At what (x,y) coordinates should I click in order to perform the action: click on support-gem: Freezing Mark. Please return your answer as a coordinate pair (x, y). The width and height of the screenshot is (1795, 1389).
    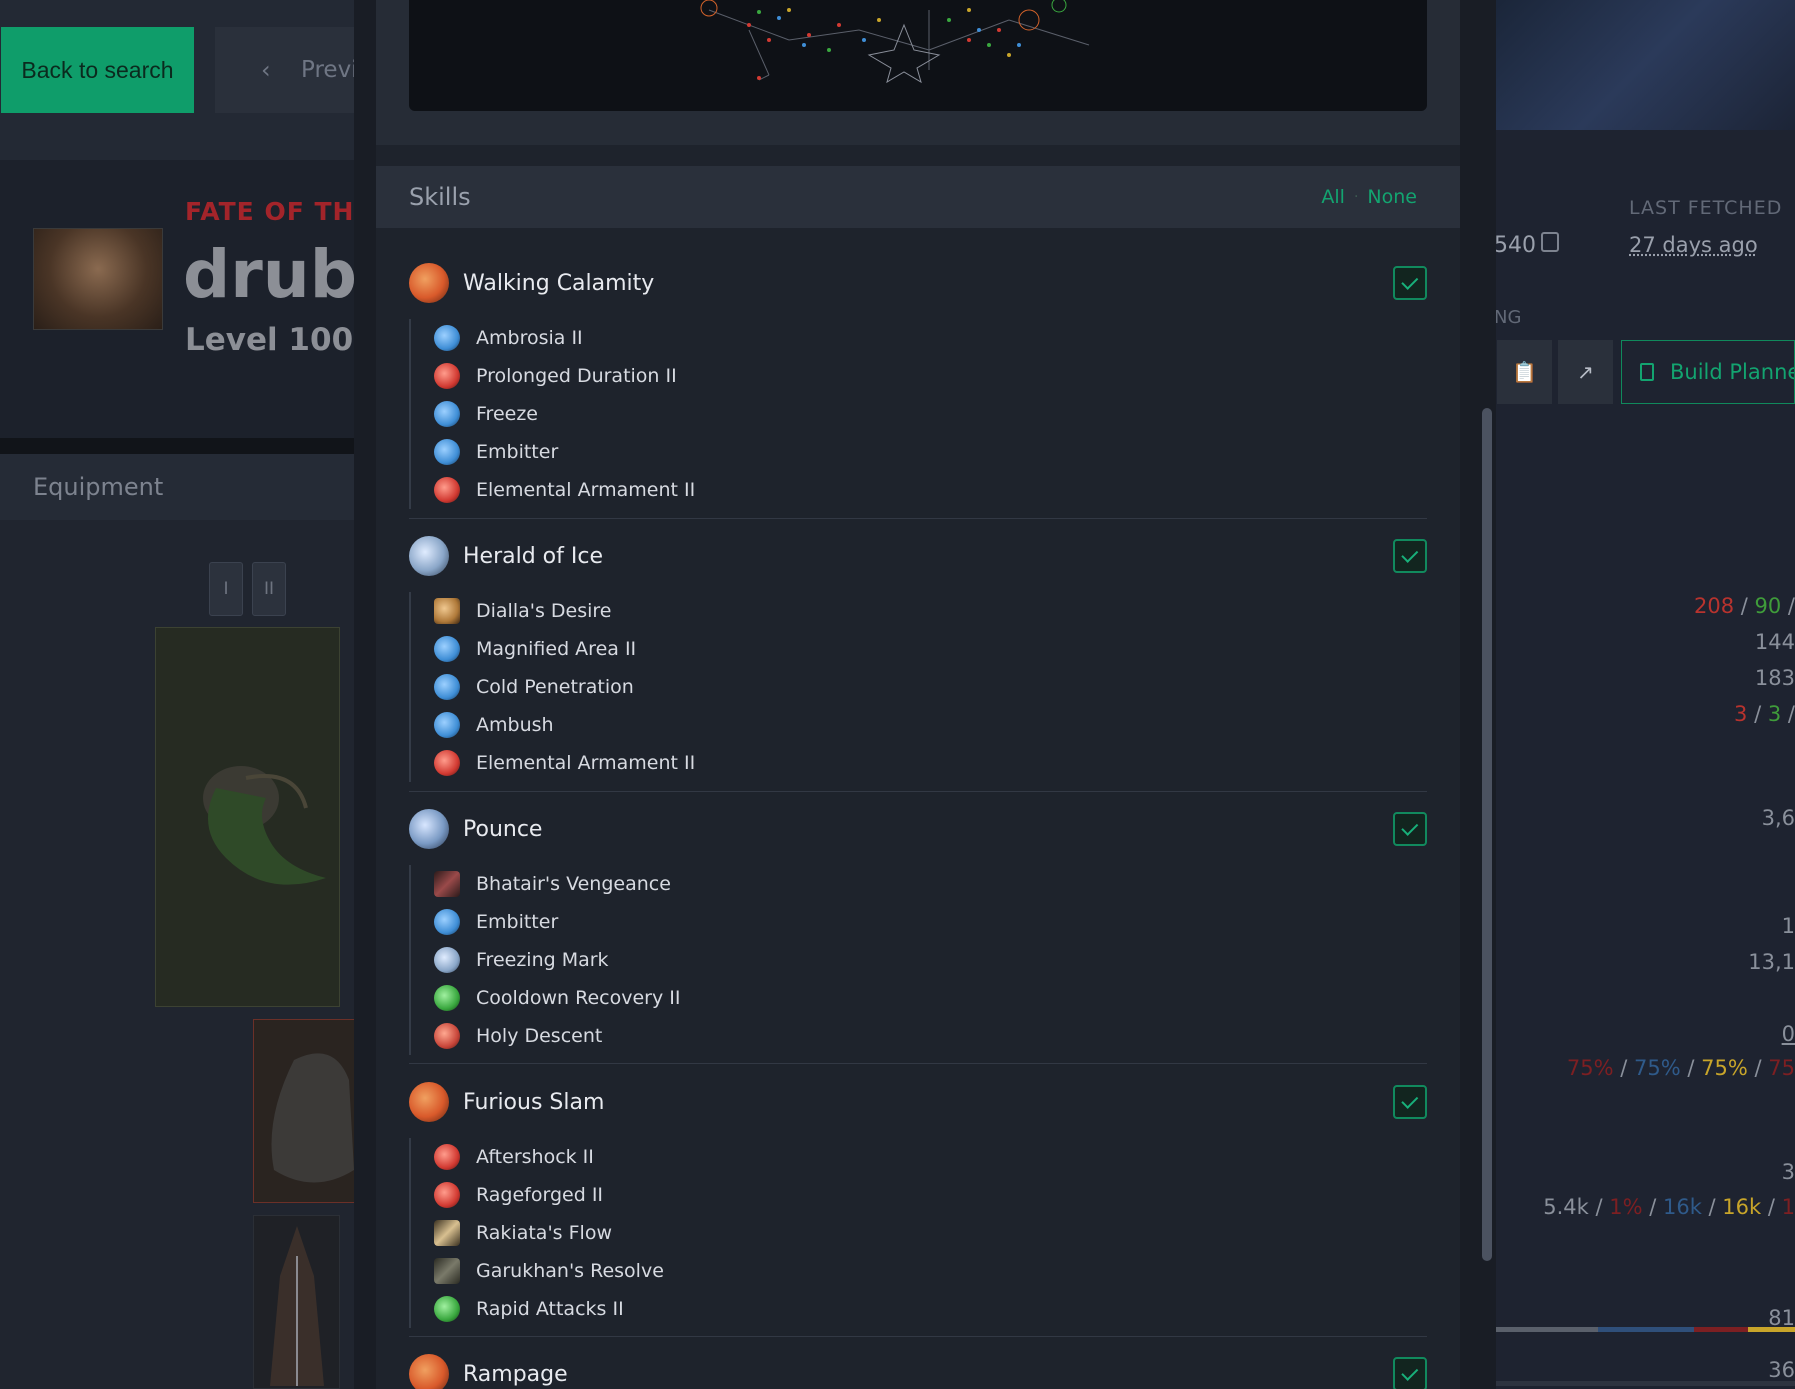
    Looking at the image, I should click on (545, 960).